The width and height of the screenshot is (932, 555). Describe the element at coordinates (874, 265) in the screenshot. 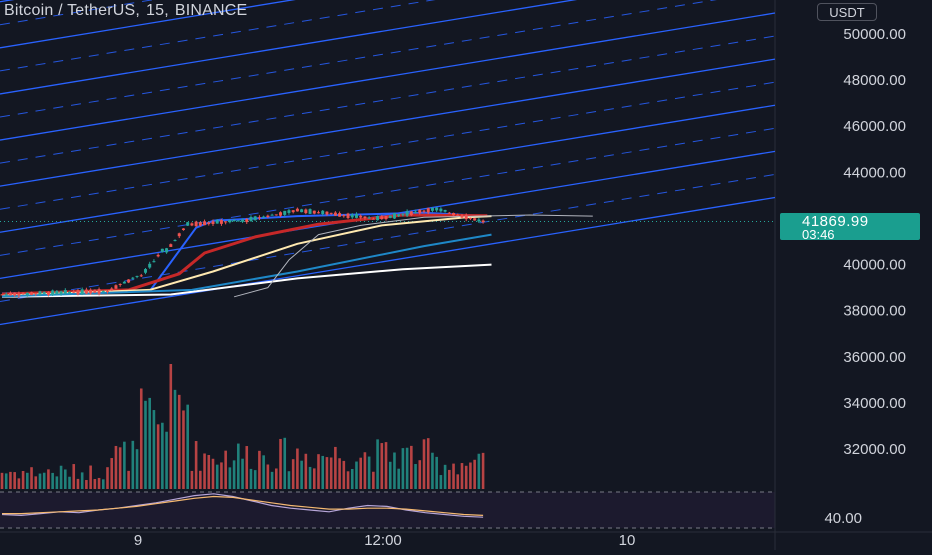

I see `price-axis-tick: 40000.00` at that location.